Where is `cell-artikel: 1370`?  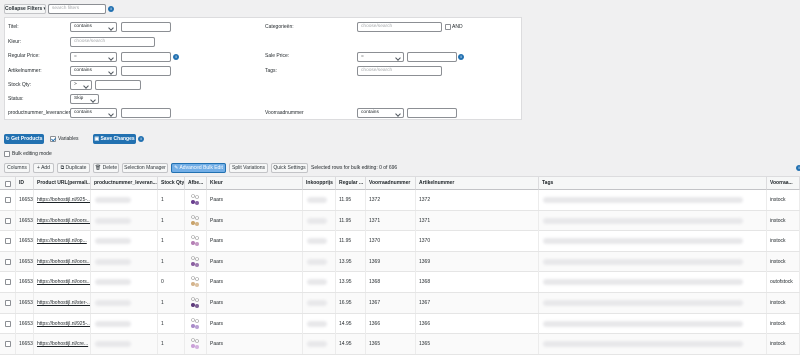 cell-artikel: 1370 is located at coordinates (477, 241).